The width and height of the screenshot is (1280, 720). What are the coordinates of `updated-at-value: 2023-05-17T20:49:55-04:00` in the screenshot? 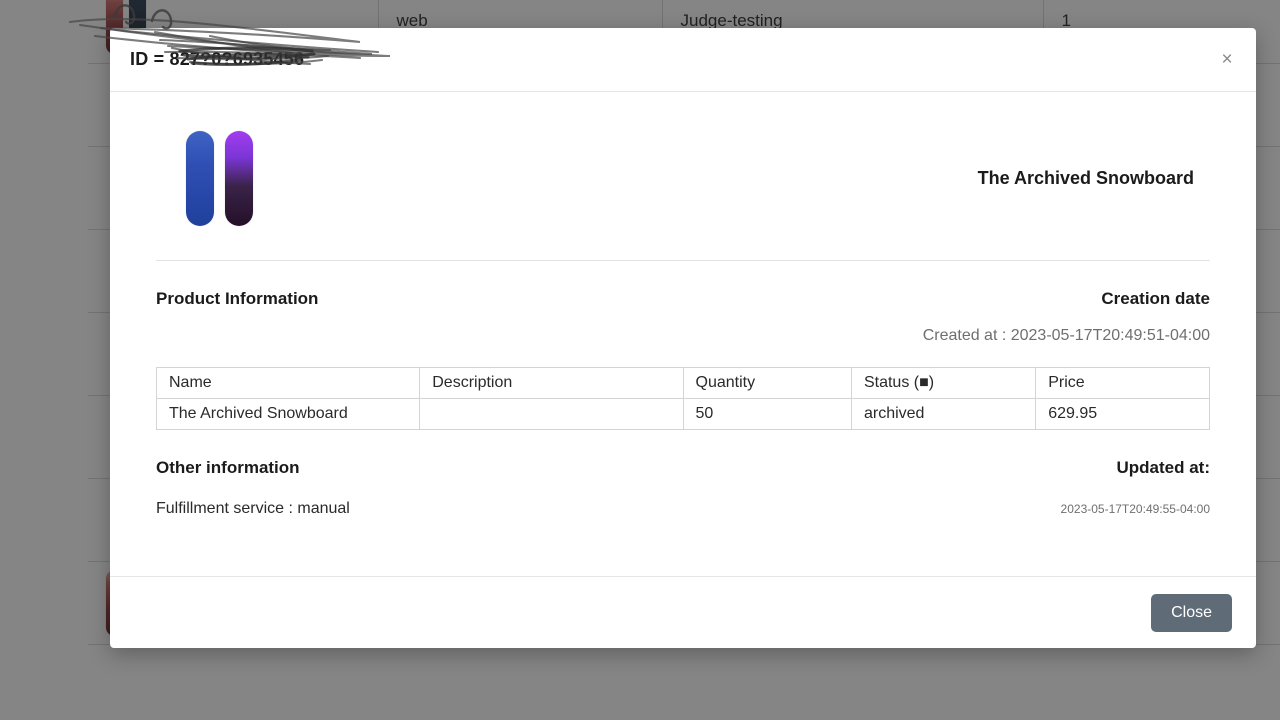 It's located at (1135, 509).